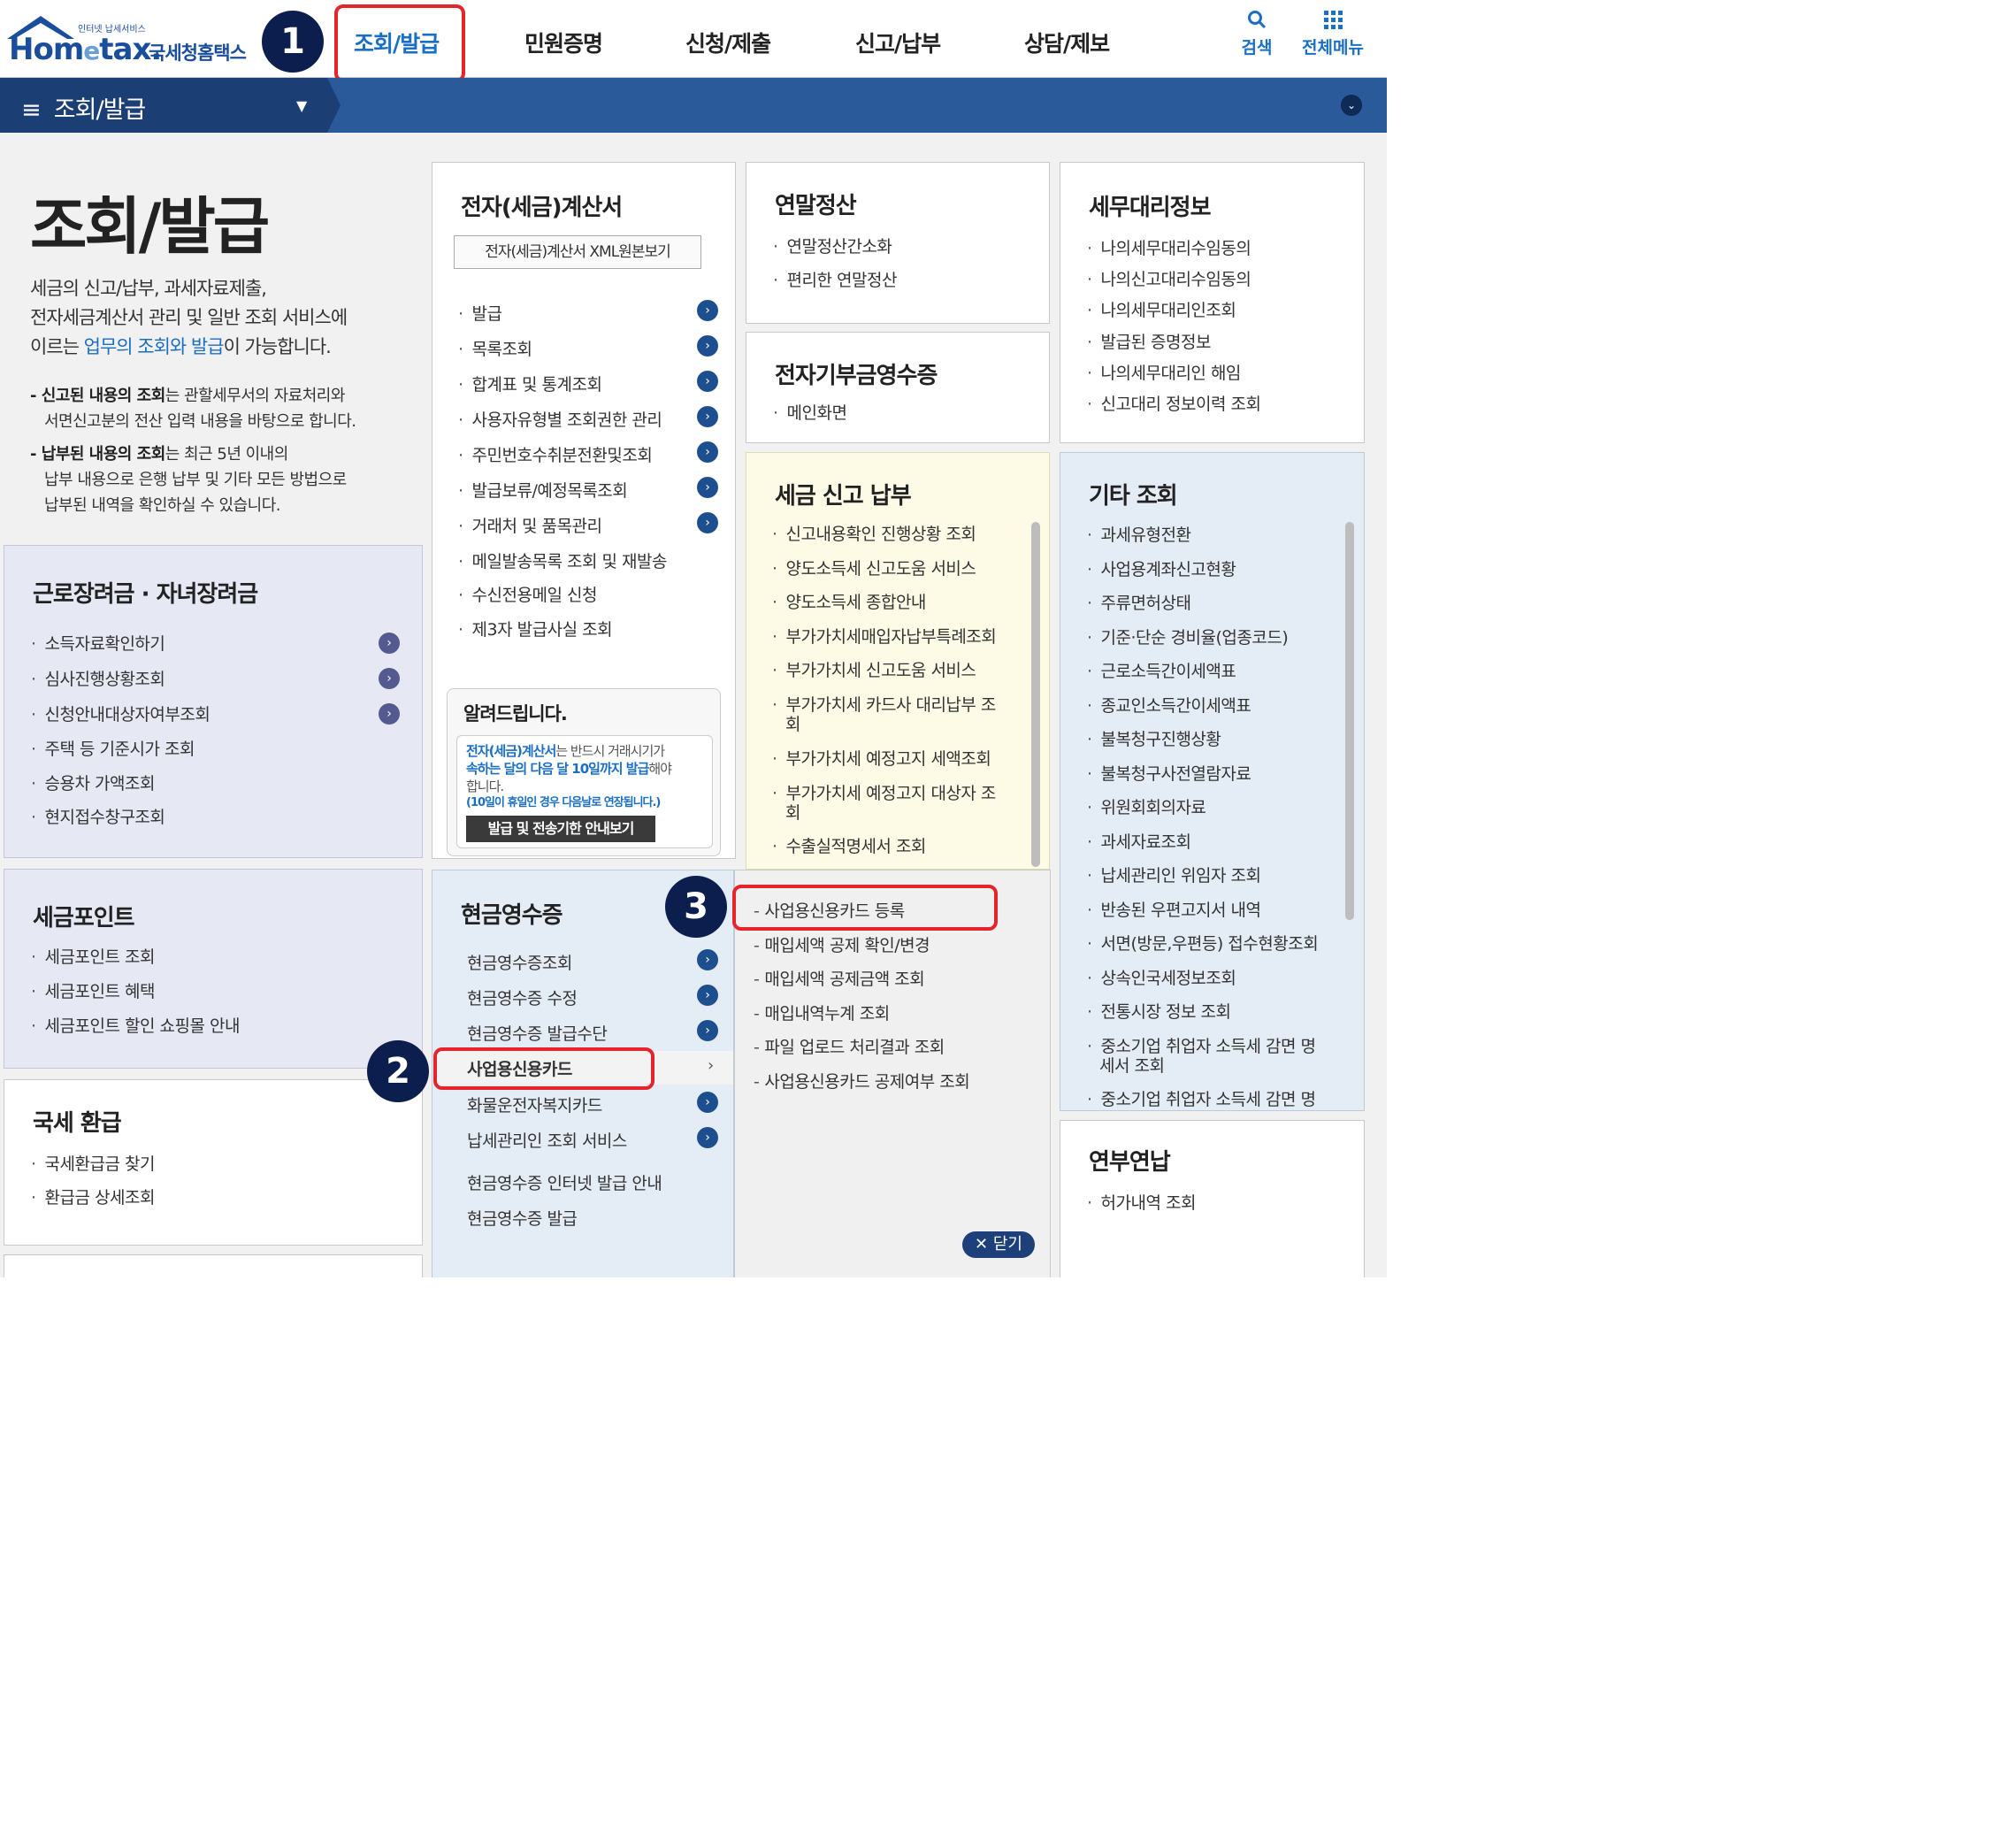  What do you see at coordinates (1161, 309) in the screenshot?
I see `agent-item: 나의세무대리인조회` at bounding box center [1161, 309].